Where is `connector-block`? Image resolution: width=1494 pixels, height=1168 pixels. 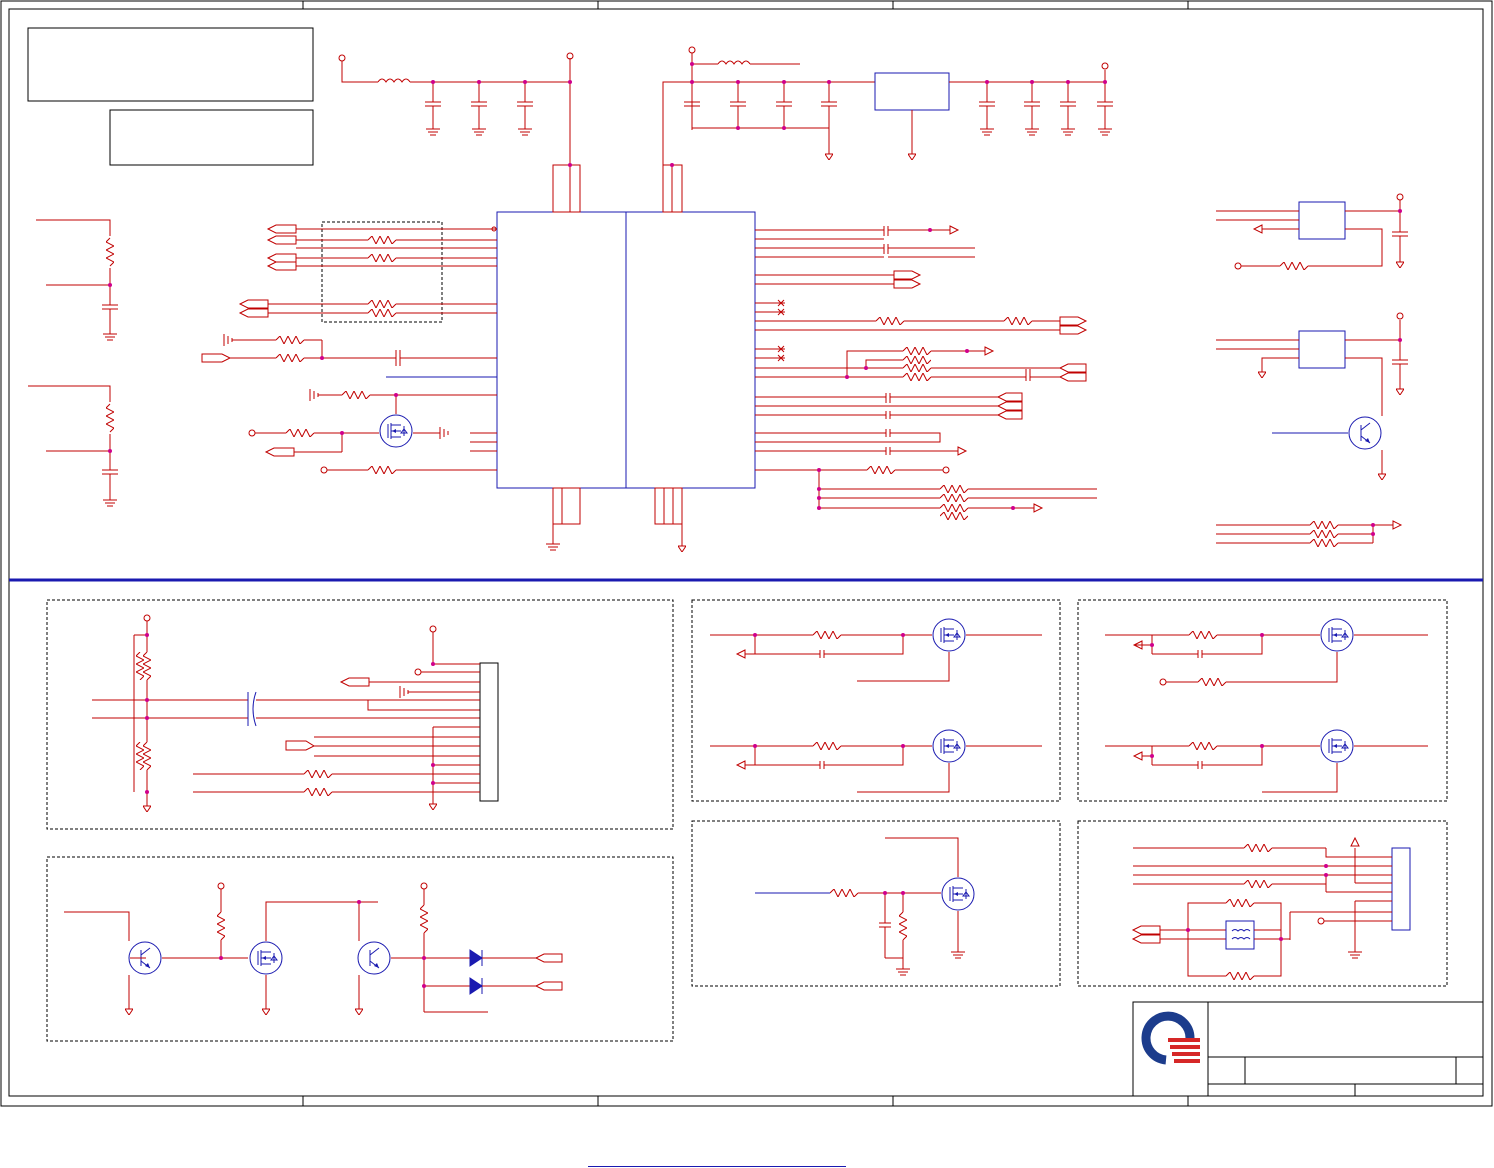
connector-block is located at coordinates (360, 714).